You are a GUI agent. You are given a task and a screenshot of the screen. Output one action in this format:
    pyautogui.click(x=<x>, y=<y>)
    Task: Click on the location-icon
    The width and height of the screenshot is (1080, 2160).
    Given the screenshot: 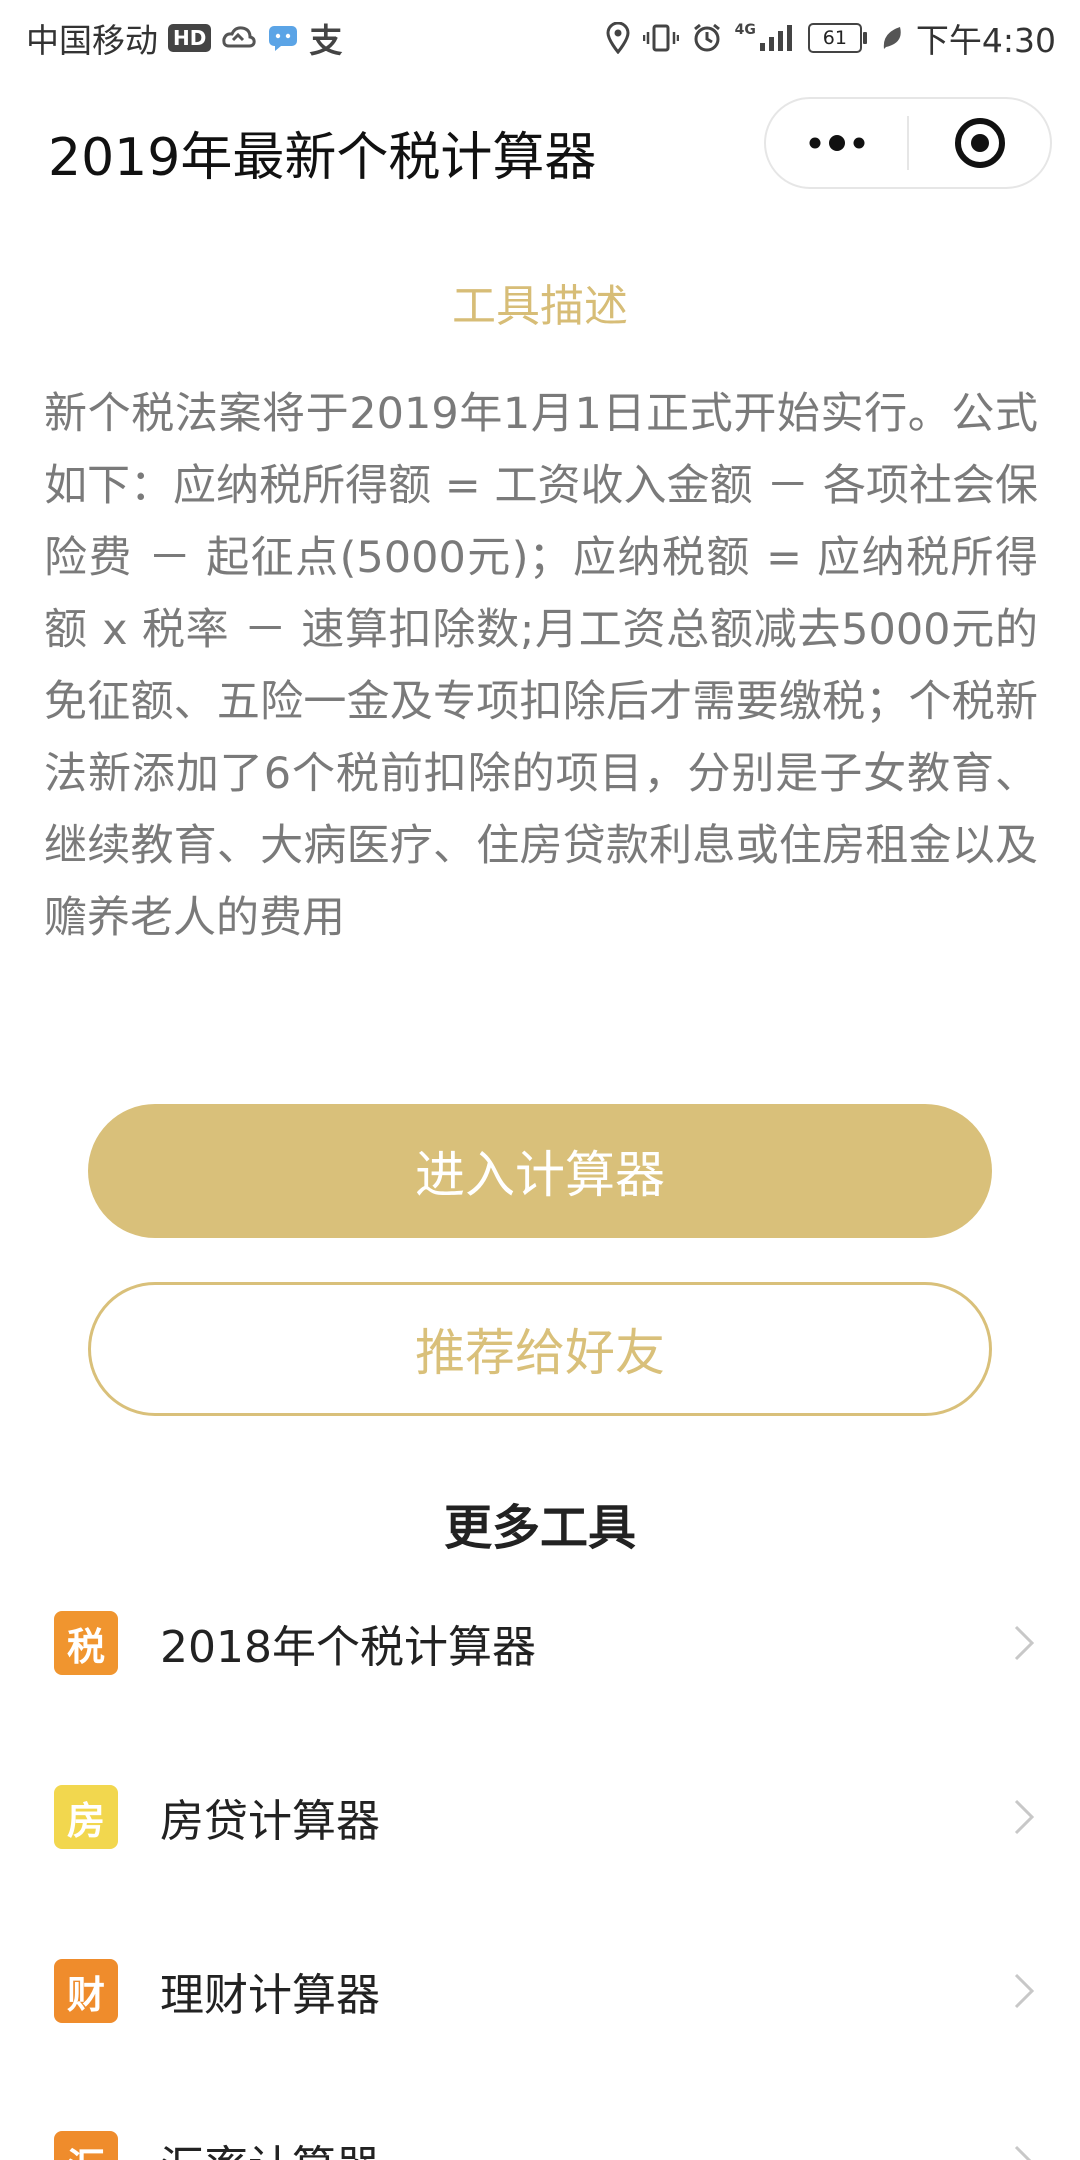 What is the action you would take?
    pyautogui.click(x=618, y=37)
    